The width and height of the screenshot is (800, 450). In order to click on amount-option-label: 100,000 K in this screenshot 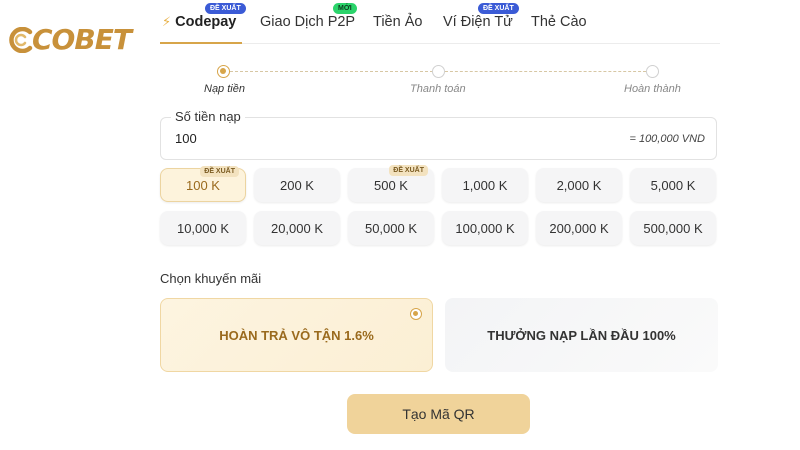, I will do `click(485, 228)`.